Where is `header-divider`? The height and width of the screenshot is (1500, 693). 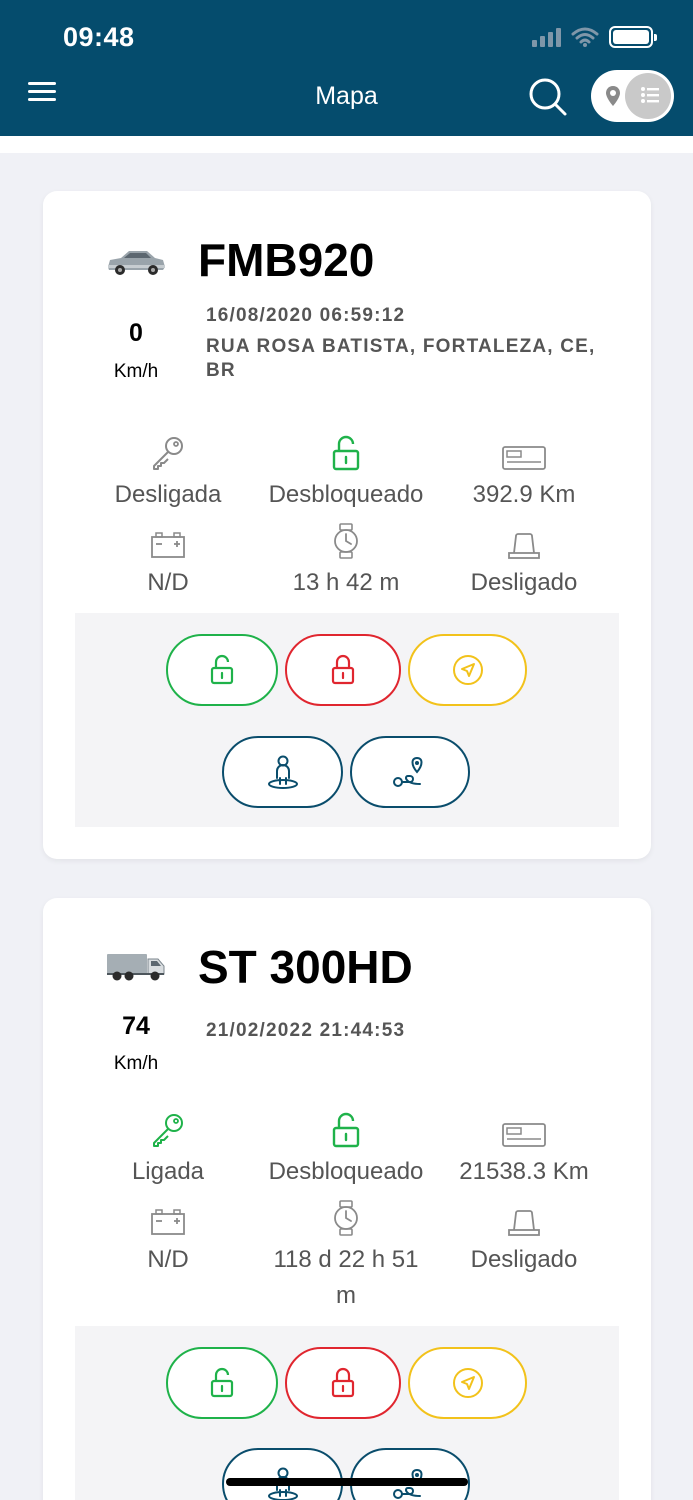
header-divider is located at coordinates (346, 144).